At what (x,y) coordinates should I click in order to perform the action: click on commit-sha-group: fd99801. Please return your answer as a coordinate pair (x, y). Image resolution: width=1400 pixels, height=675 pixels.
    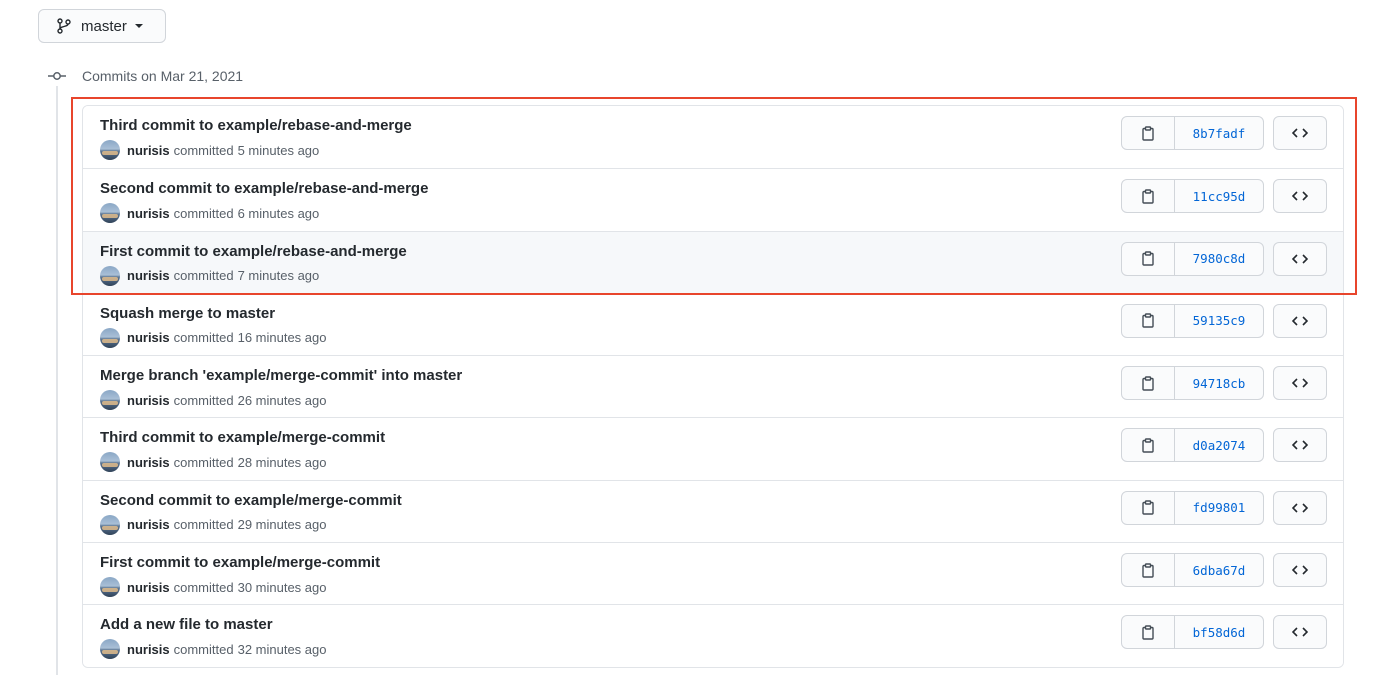
    Looking at the image, I should click on (1192, 507).